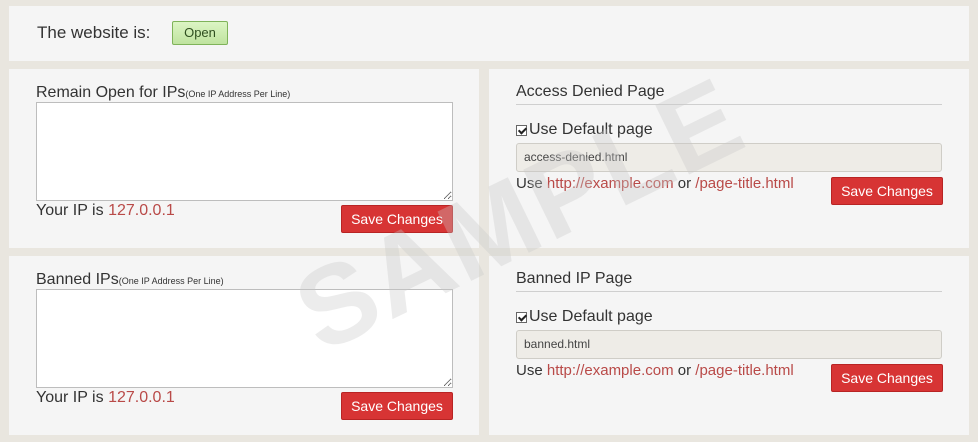  Describe the element at coordinates (521, 317) in the screenshot. I see `banned-page-default-checkbox` at that location.